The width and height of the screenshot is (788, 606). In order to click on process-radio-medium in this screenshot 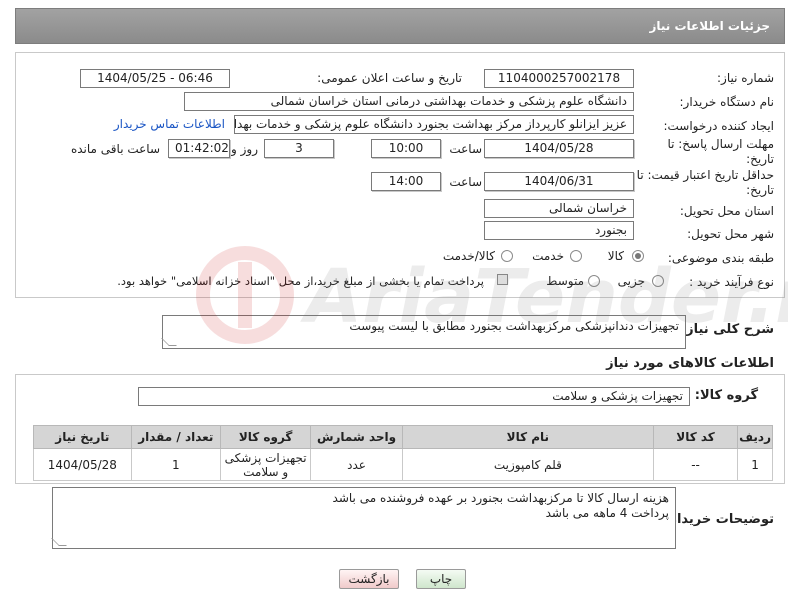, I will do `click(594, 281)`.